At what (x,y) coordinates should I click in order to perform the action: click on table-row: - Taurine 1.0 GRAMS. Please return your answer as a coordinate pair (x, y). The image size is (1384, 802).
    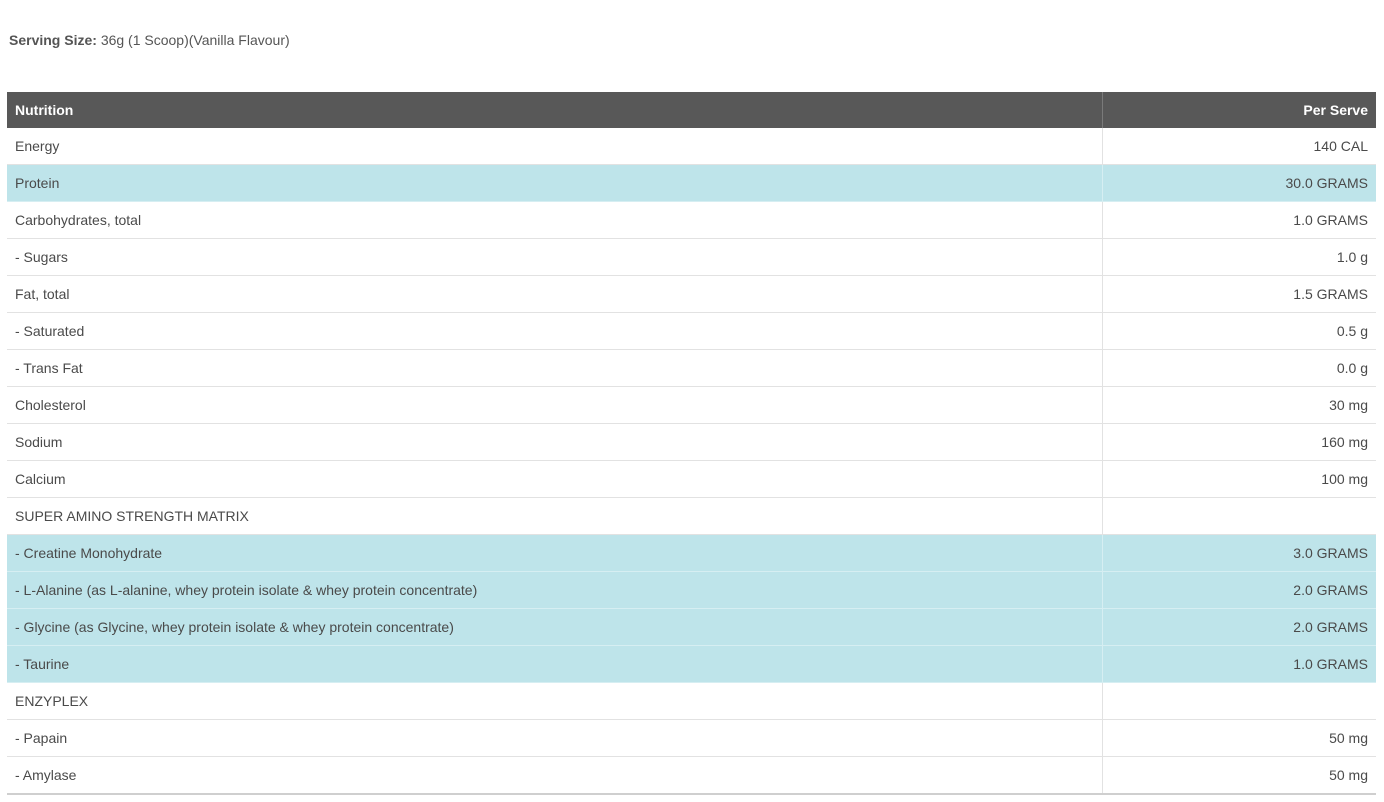
    Looking at the image, I should click on (691, 664).